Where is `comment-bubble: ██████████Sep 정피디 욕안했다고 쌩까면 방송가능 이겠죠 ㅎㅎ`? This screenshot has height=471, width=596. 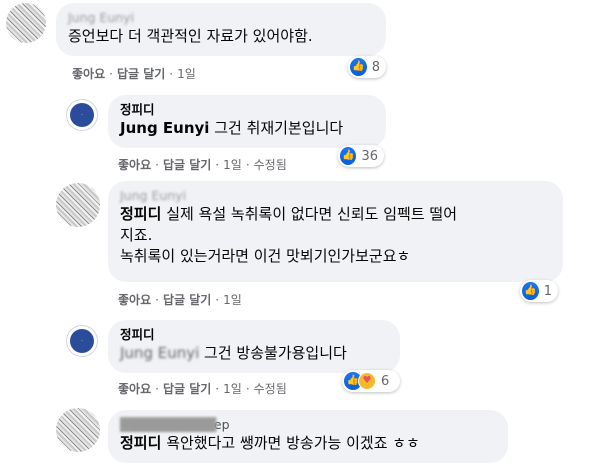
comment-bubble: ██████████Sep 정피디 욕안했다고 쌩까면 방송가능 이겠죠 ㅎㅎ is located at coordinates (308, 436).